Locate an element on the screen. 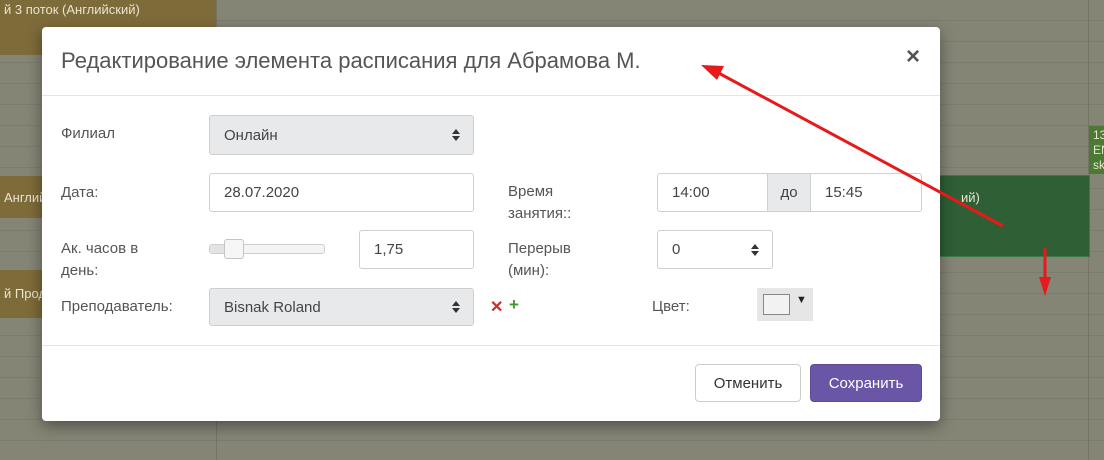 This screenshot has width=1104, height=460. break-label: Перерыв (мин): is located at coordinates (539, 259).